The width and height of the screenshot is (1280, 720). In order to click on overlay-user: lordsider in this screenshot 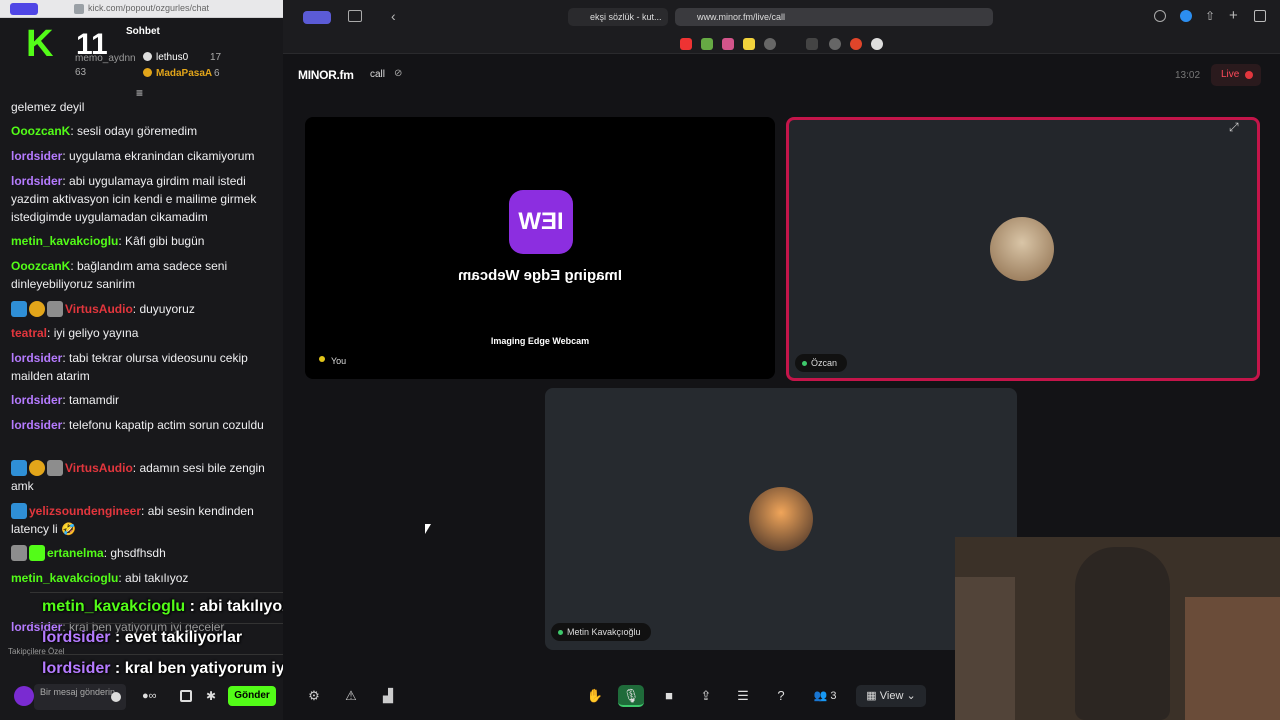, I will do `click(76, 668)`.